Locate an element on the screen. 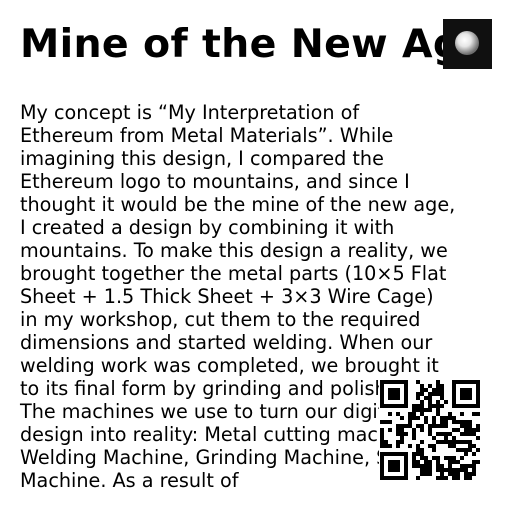  qr-code-icon is located at coordinates (430, 430).